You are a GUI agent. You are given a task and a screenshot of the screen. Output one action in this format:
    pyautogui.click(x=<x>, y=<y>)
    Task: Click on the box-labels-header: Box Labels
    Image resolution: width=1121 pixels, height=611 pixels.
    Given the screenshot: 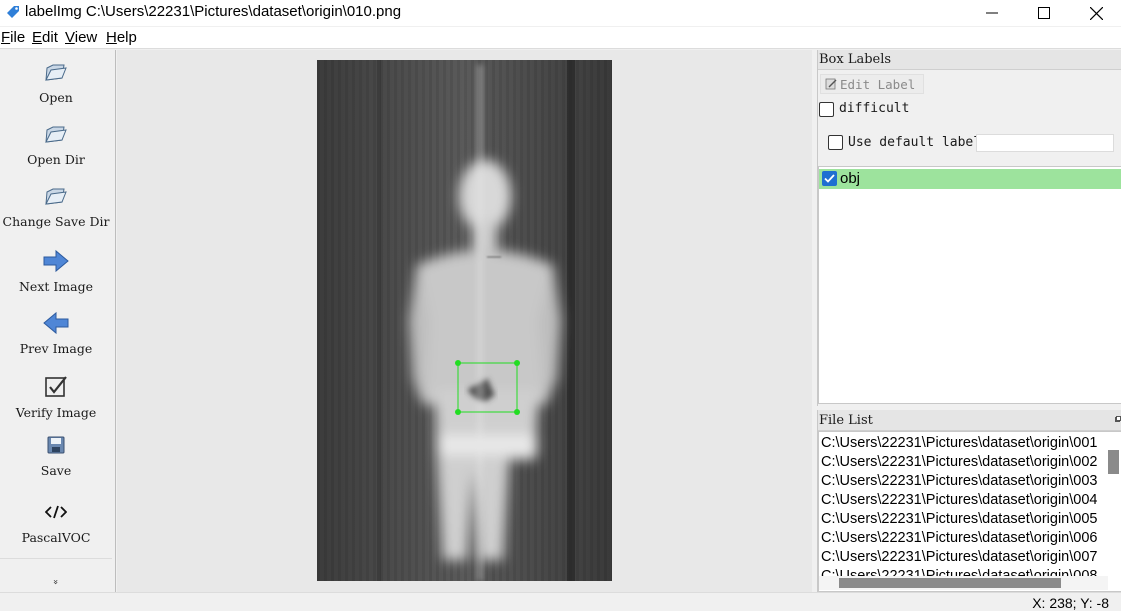 What is the action you would take?
    pyautogui.click(x=969, y=60)
    